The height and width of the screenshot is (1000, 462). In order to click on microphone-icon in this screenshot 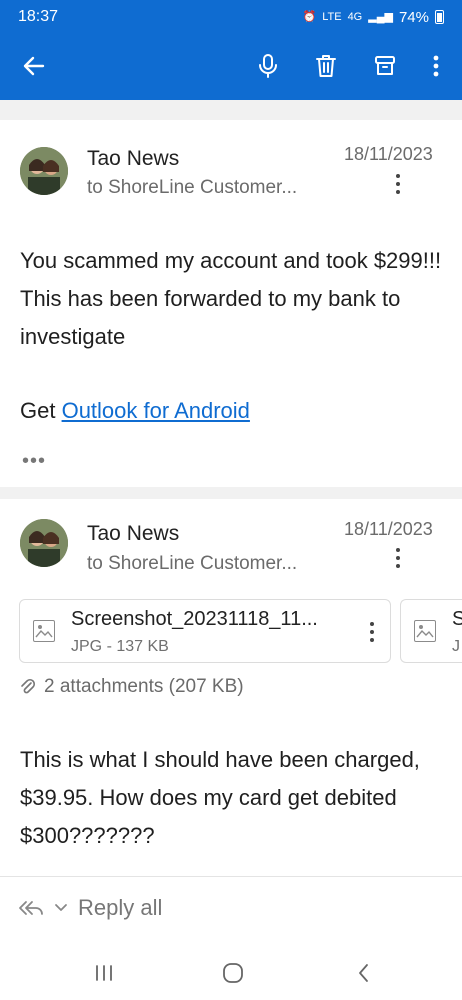, I will do `click(268, 66)`.